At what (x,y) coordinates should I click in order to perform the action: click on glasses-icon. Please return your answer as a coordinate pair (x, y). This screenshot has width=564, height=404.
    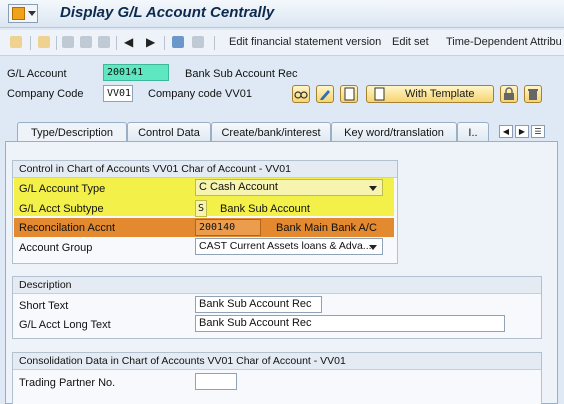
    Looking at the image, I should click on (301, 95).